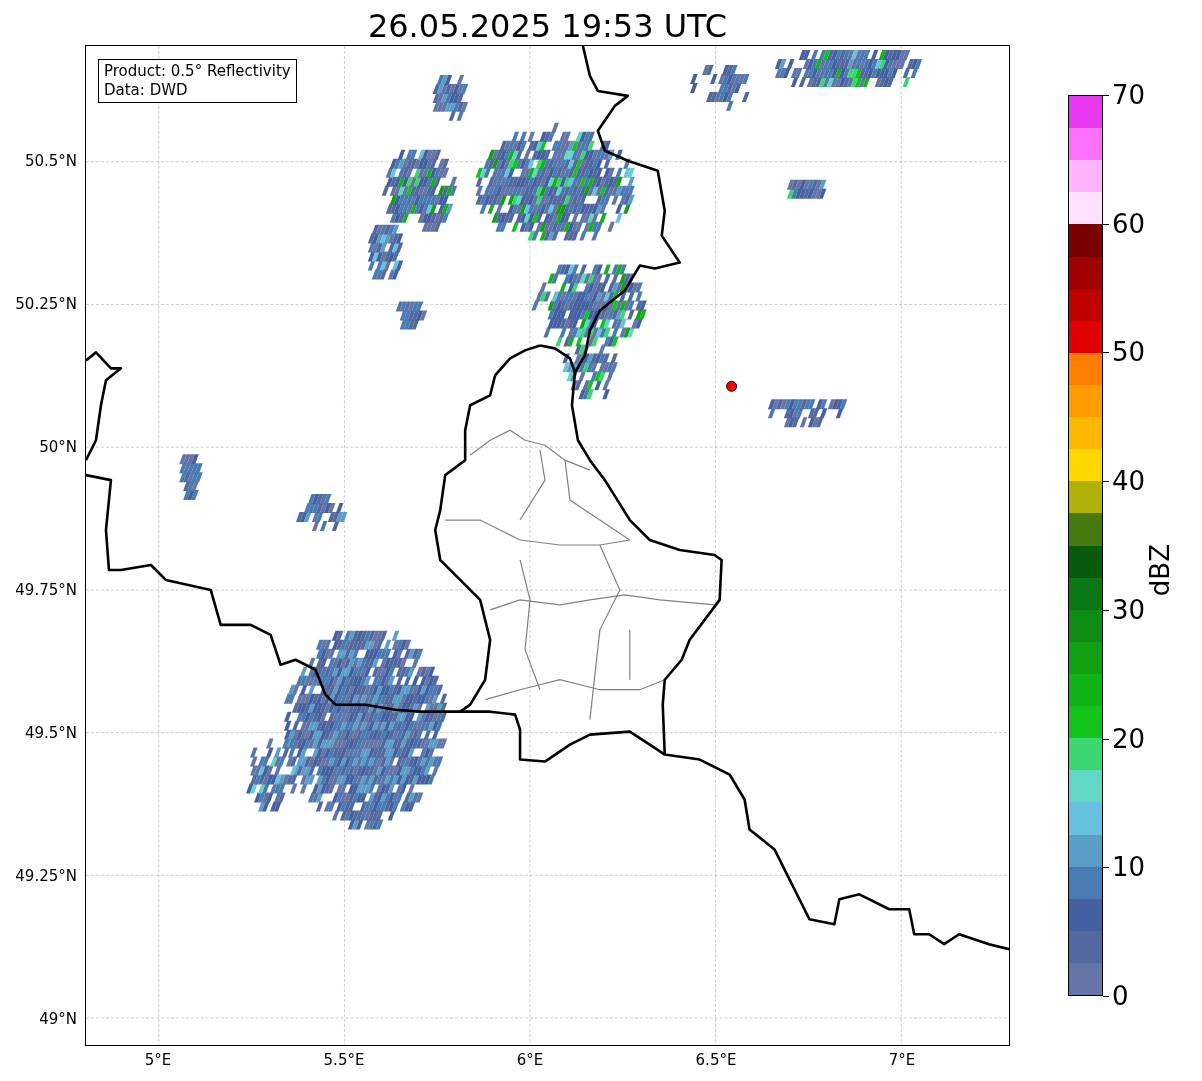  Describe the element at coordinates (1120, 996) in the screenshot. I see `colorbar-tick-label: 0` at that location.